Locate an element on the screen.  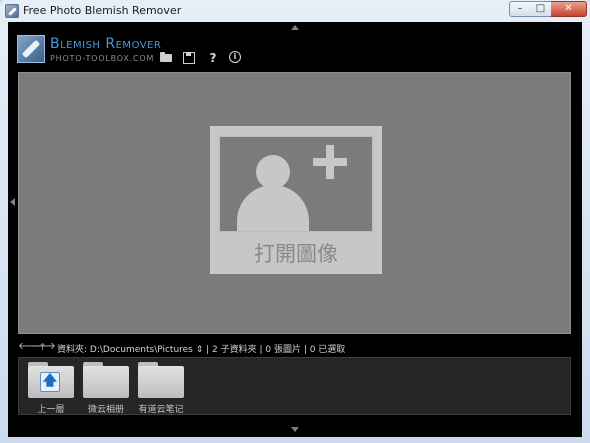
brand-logo is located at coordinates (31, 49).